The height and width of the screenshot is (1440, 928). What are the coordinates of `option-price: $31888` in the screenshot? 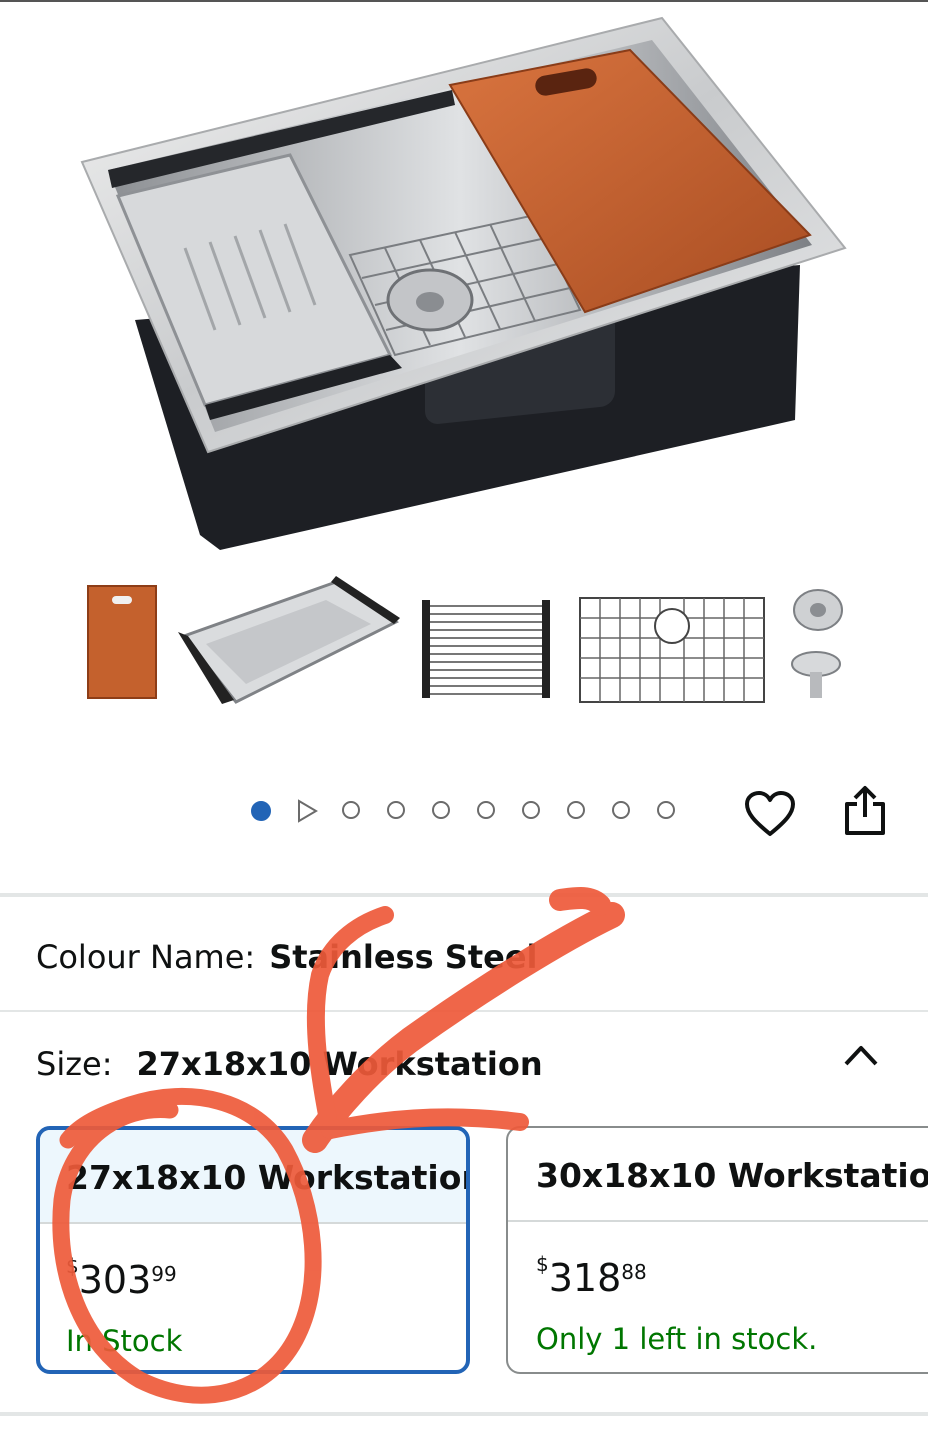 It's located at (591, 1276).